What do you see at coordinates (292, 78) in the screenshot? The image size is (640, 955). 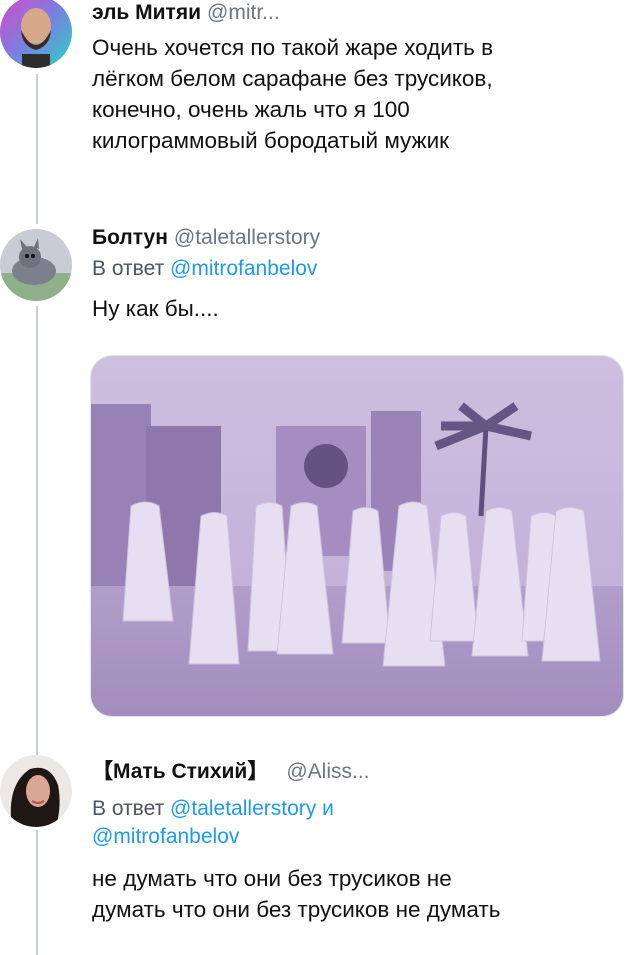 I see `text-line: лёгком белом сарафане без трусиков,` at bounding box center [292, 78].